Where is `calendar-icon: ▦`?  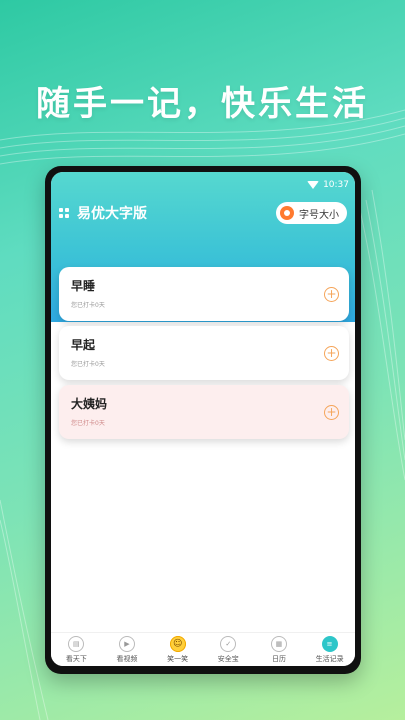 calendar-icon: ▦ is located at coordinates (278, 643).